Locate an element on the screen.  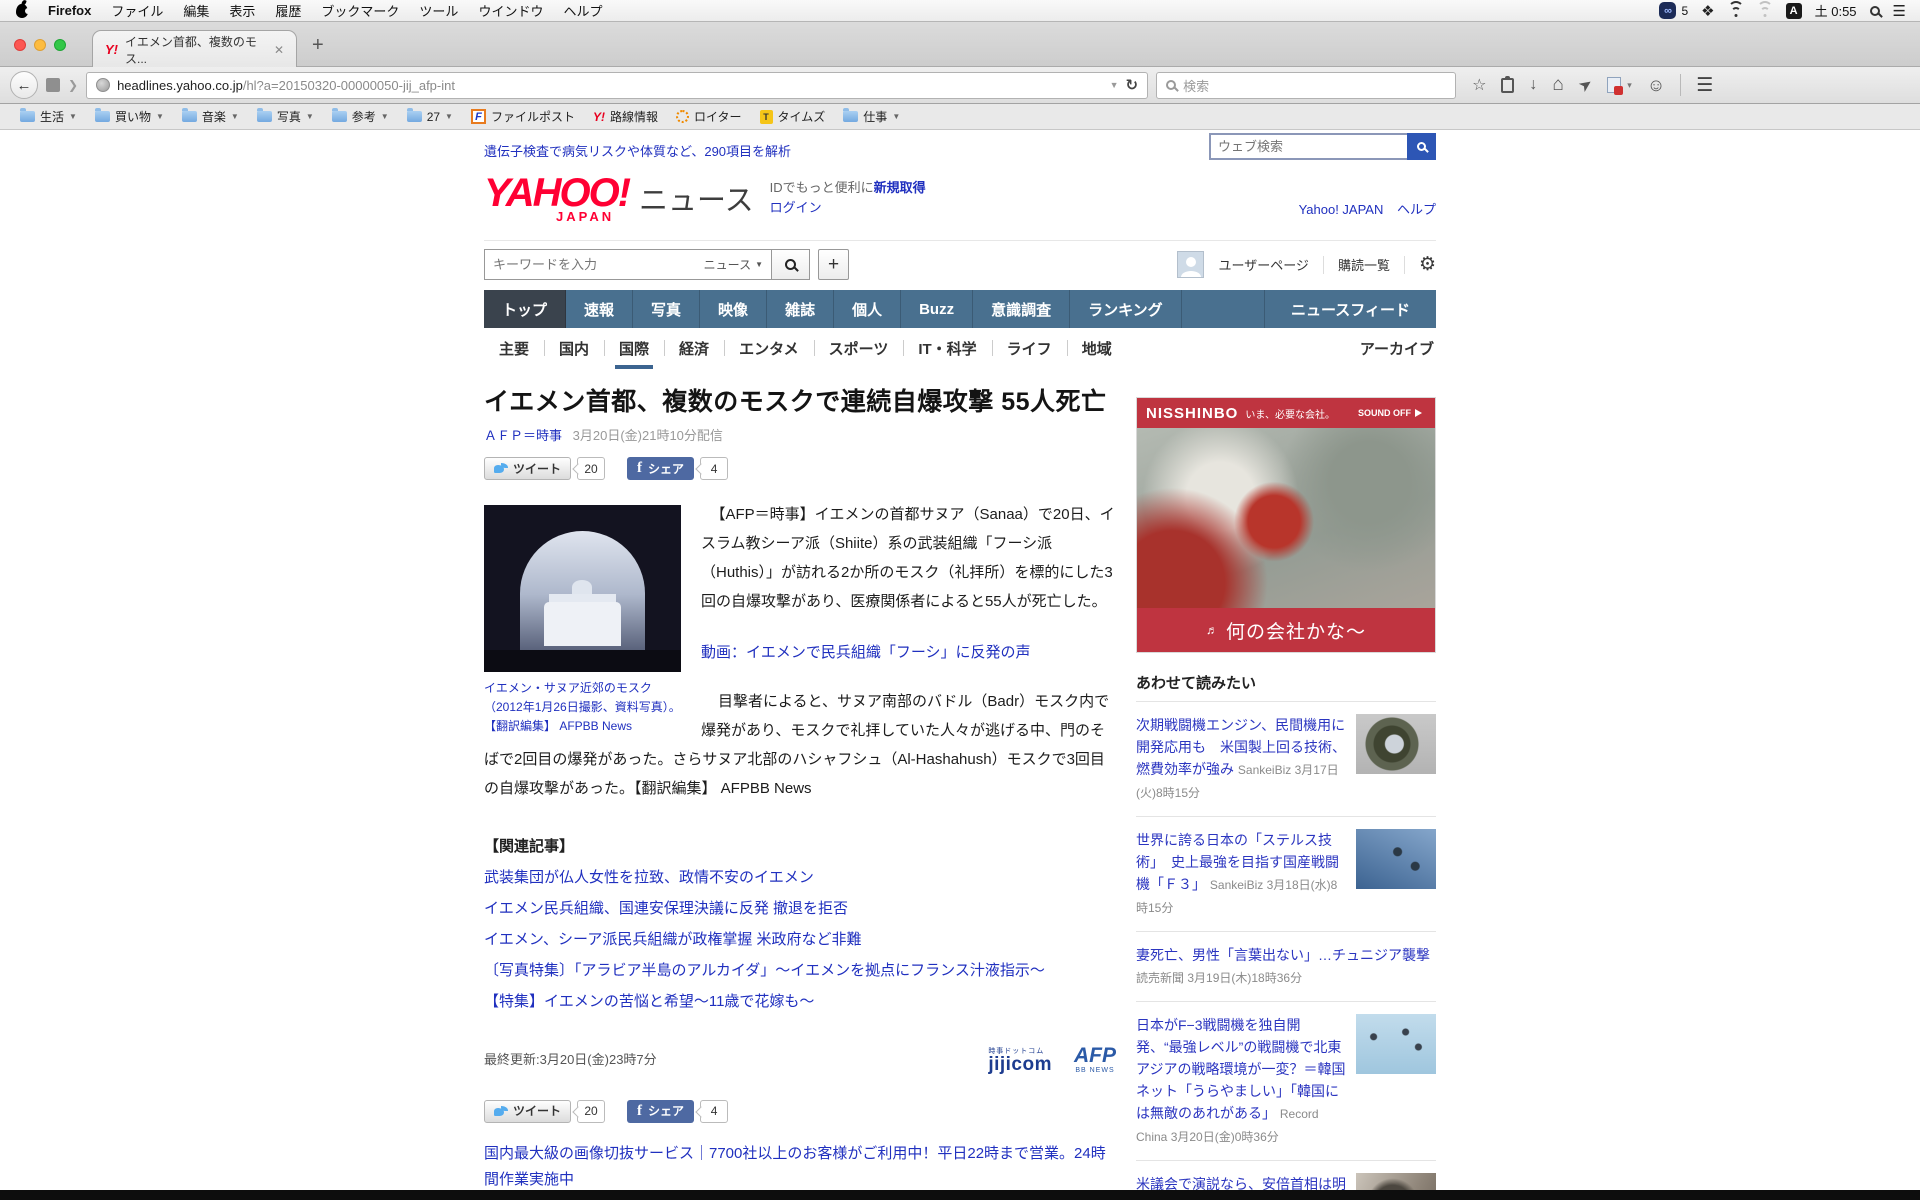
thumbnail-person is located at coordinates (1396, 1181).